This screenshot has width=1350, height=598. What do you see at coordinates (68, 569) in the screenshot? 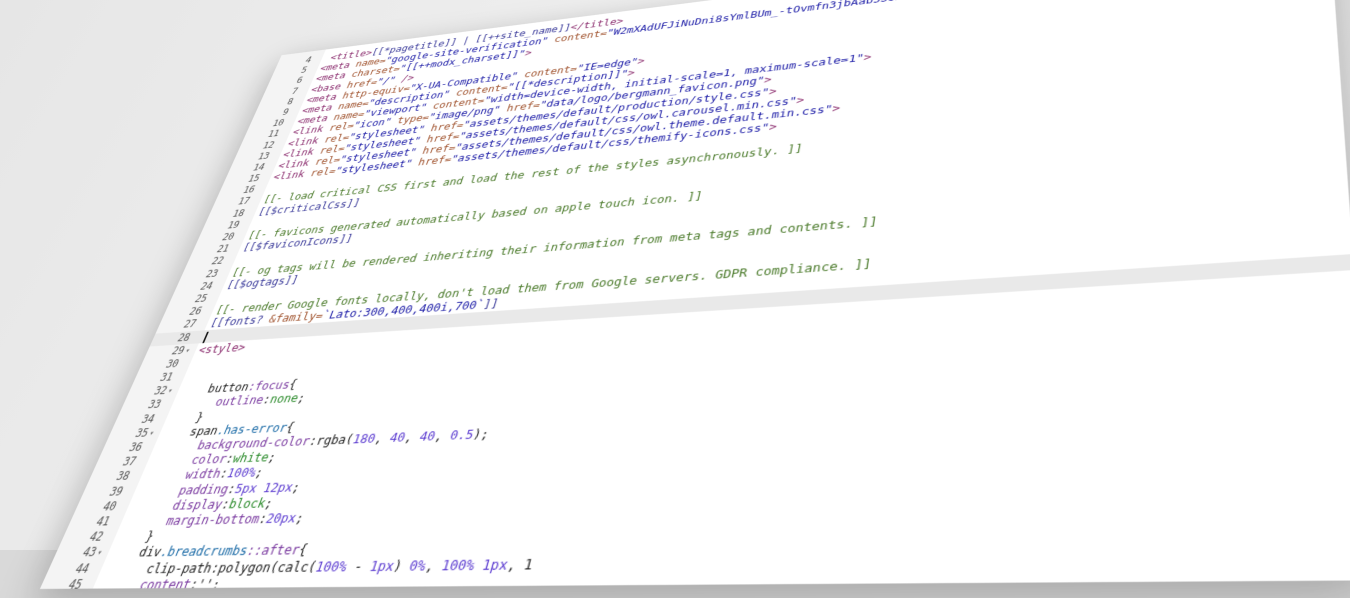
I see `line-number: 44` at bounding box center [68, 569].